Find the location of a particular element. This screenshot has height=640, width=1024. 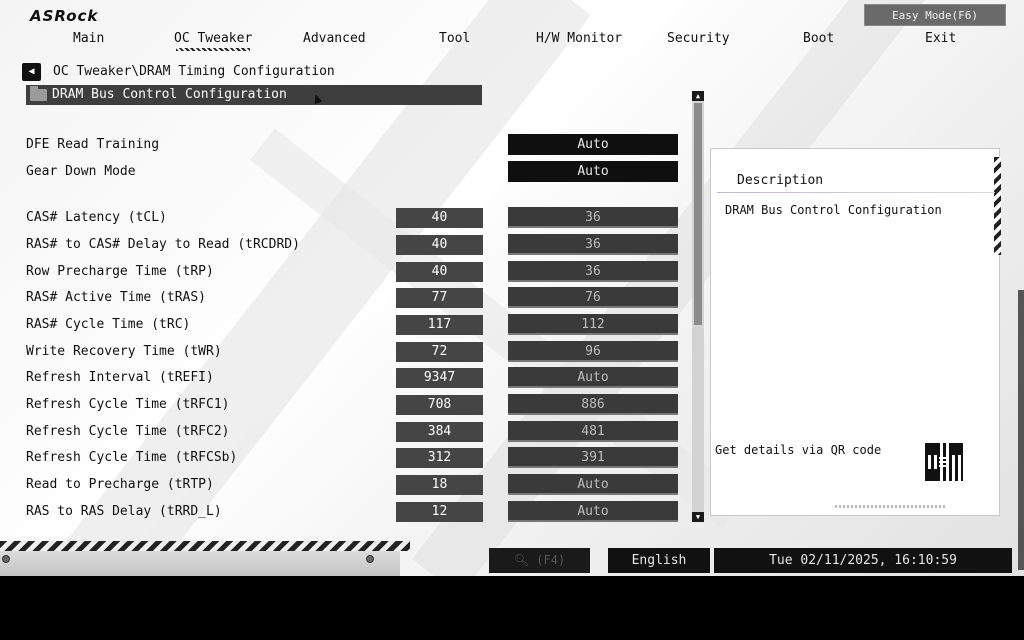

description-title: Description is located at coordinates (780, 180).